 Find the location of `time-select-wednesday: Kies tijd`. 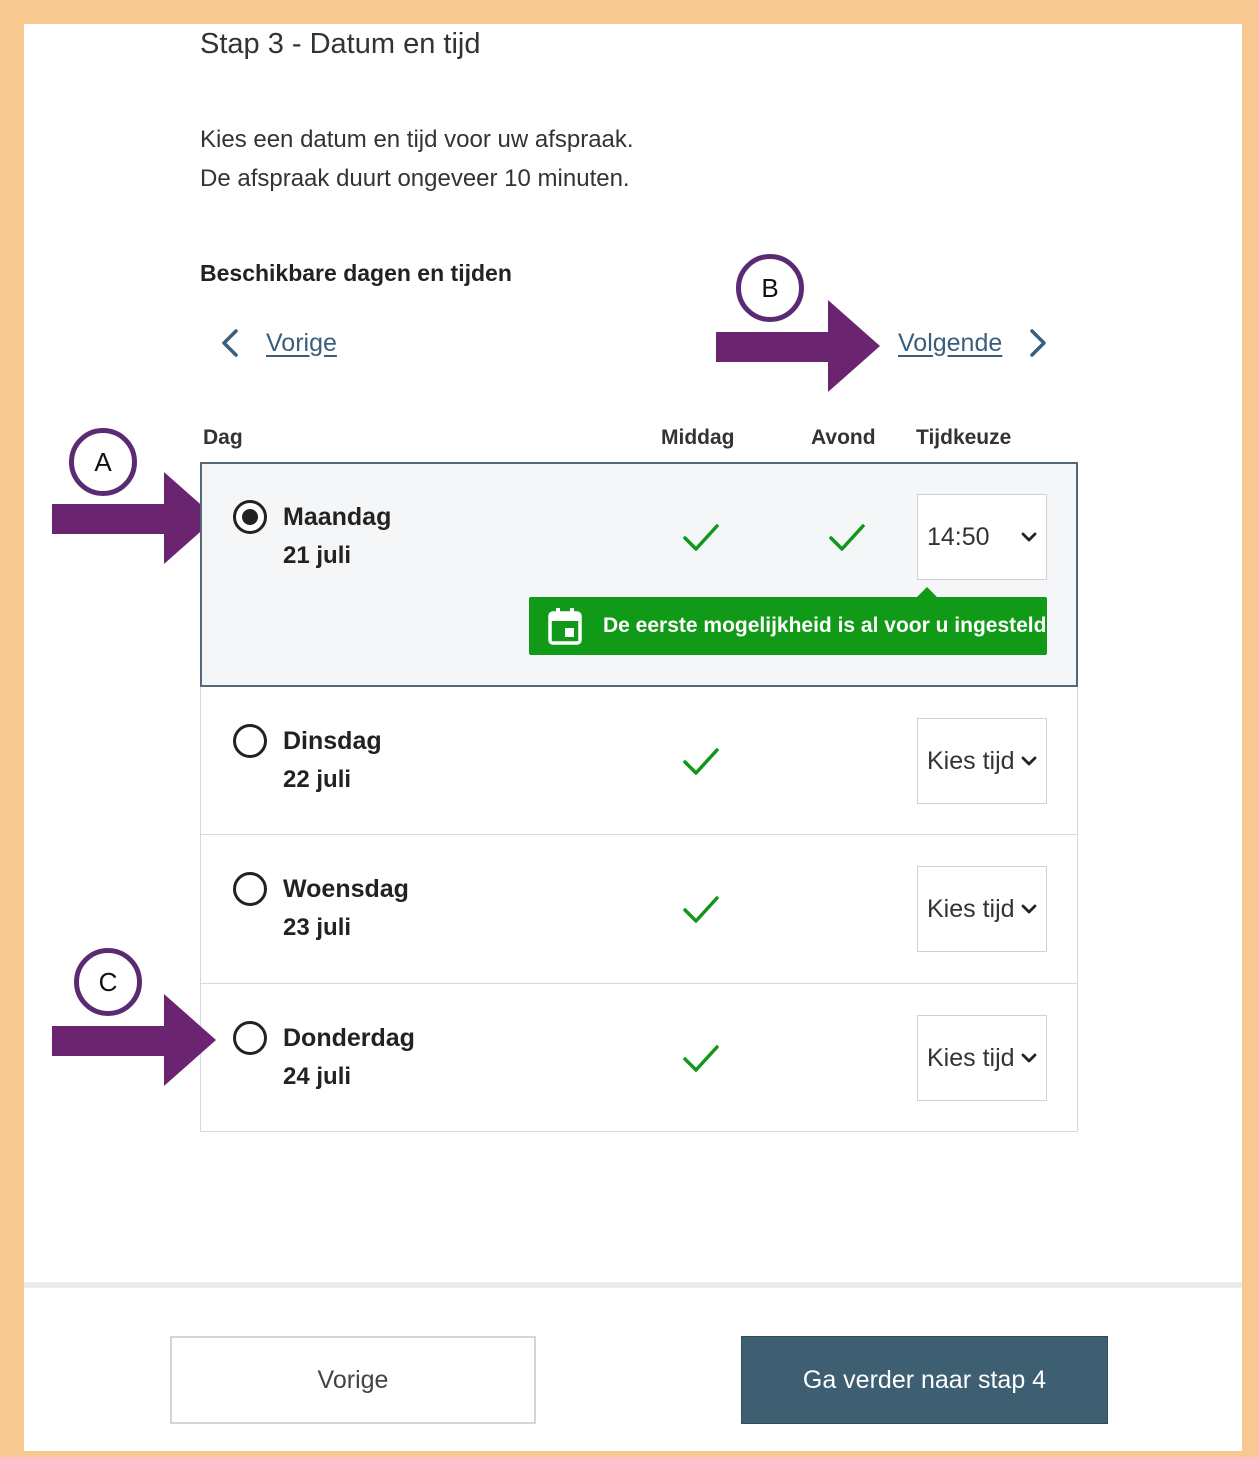

time-select-wednesday: Kies tijd is located at coordinates (982, 909).